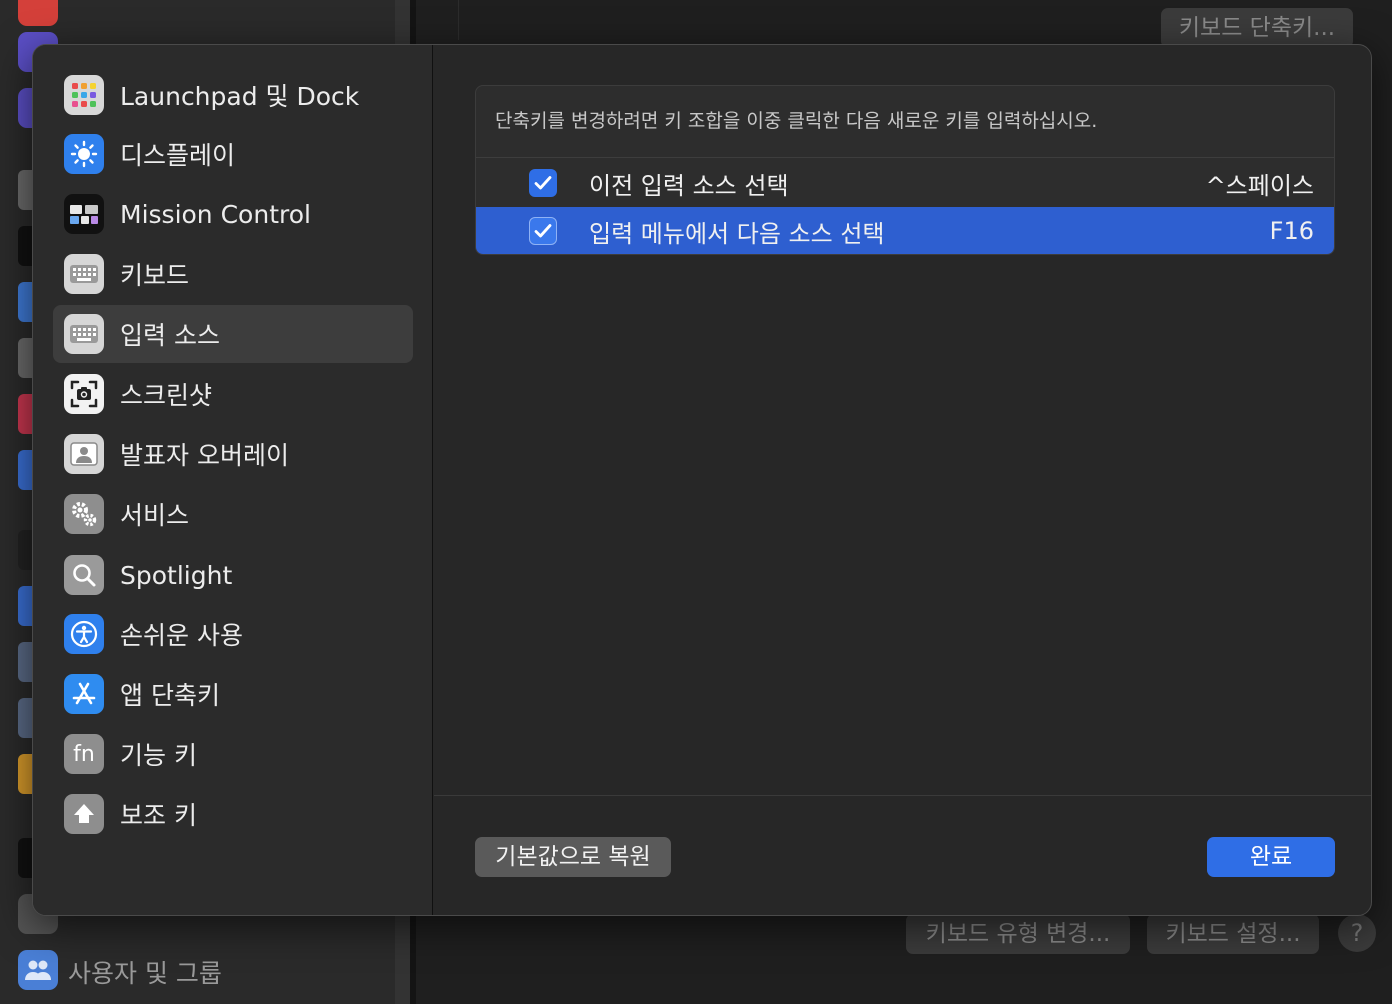  What do you see at coordinates (737, 233) in the screenshot?
I see `shortcut-label: 입력 메뉴에서 다음 소스 선택` at bounding box center [737, 233].